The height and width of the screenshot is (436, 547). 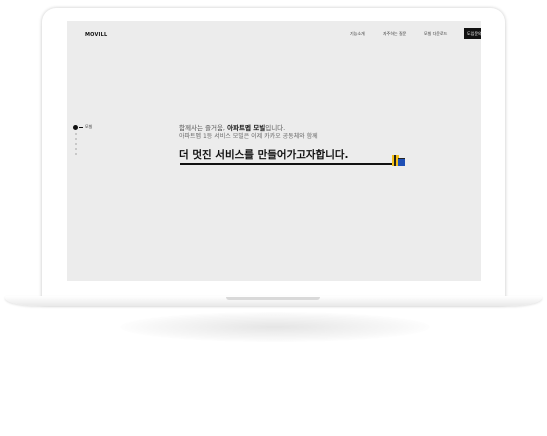 I want to click on laptop-shadow, so click(x=275, y=327).